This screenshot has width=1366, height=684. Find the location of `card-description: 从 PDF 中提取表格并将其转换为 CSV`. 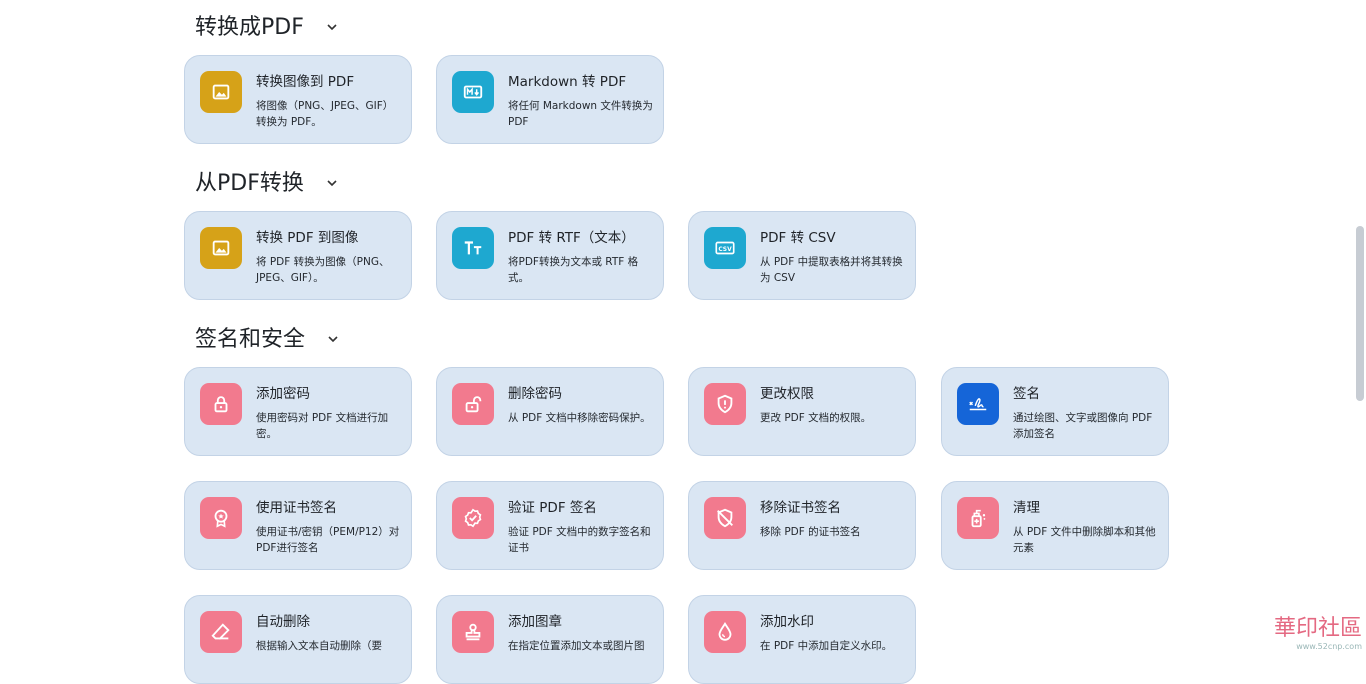

card-description: 从 PDF 中提取表格并将其转换为 CSV is located at coordinates (831, 270).